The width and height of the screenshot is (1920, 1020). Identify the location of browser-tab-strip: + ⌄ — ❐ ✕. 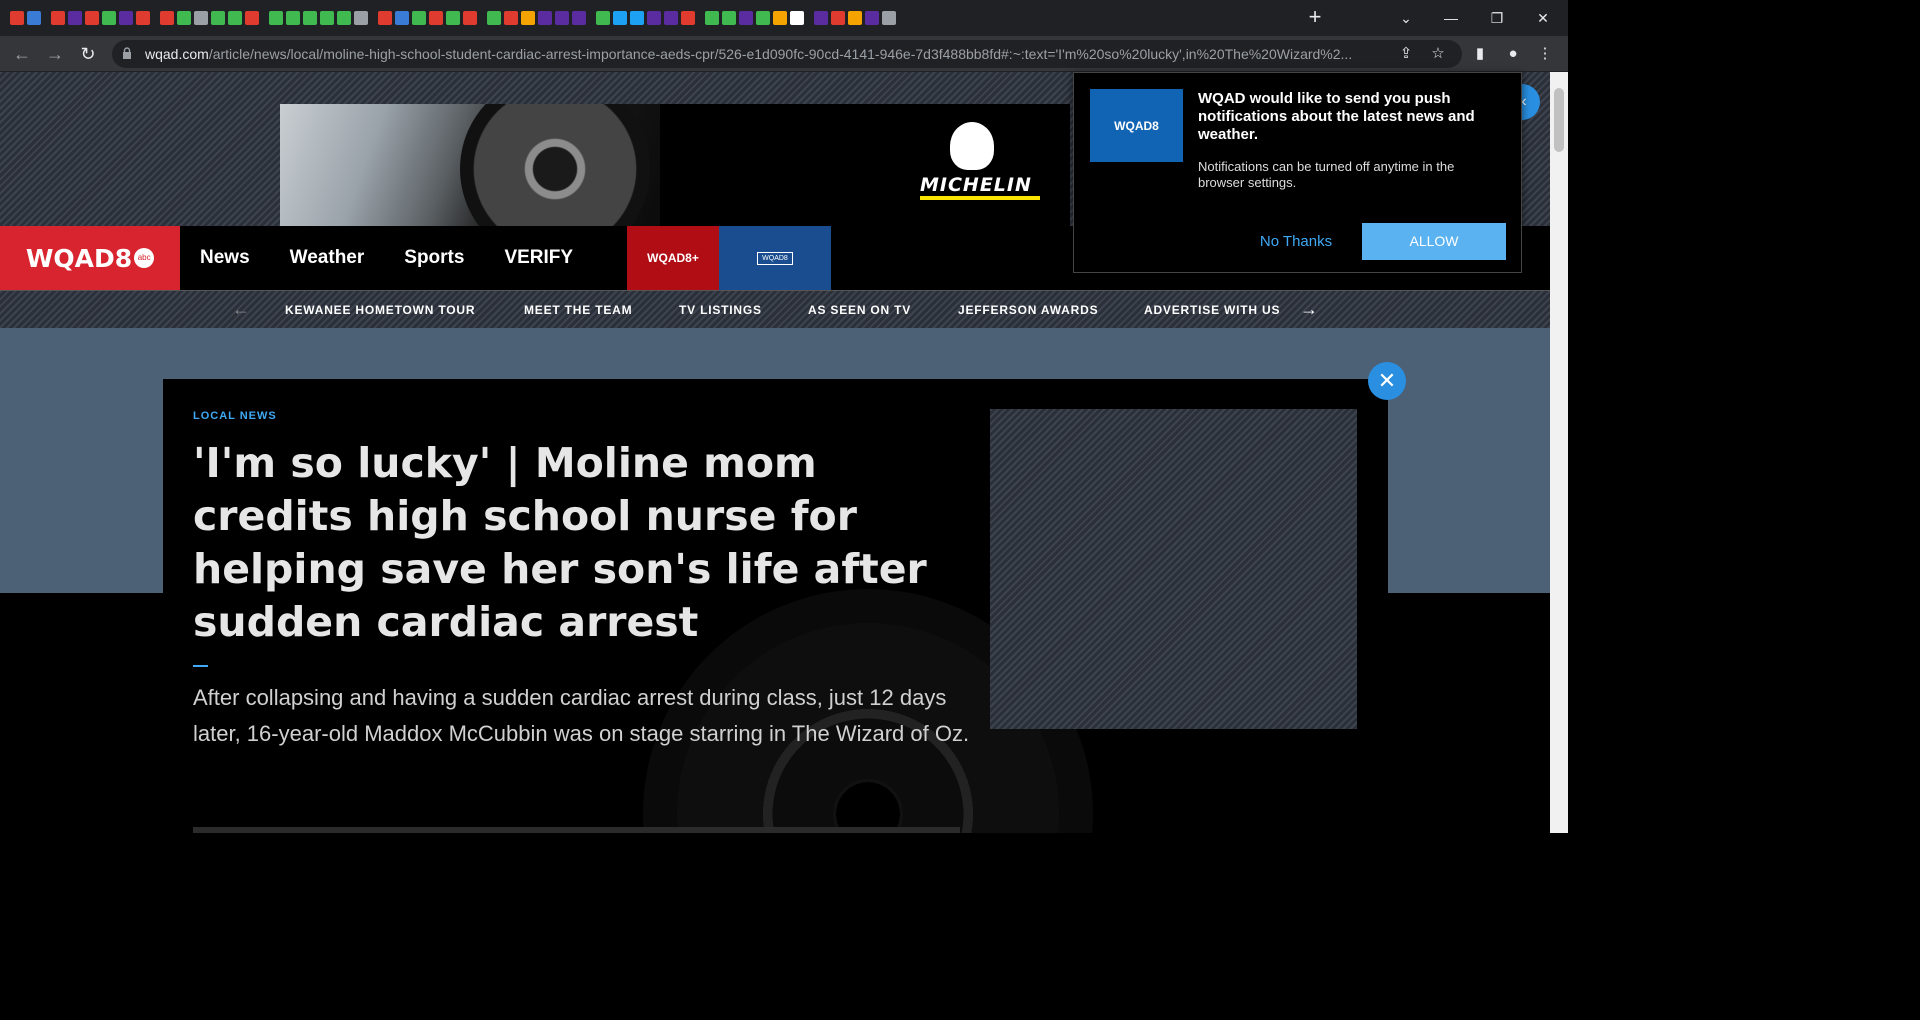
(784, 18).